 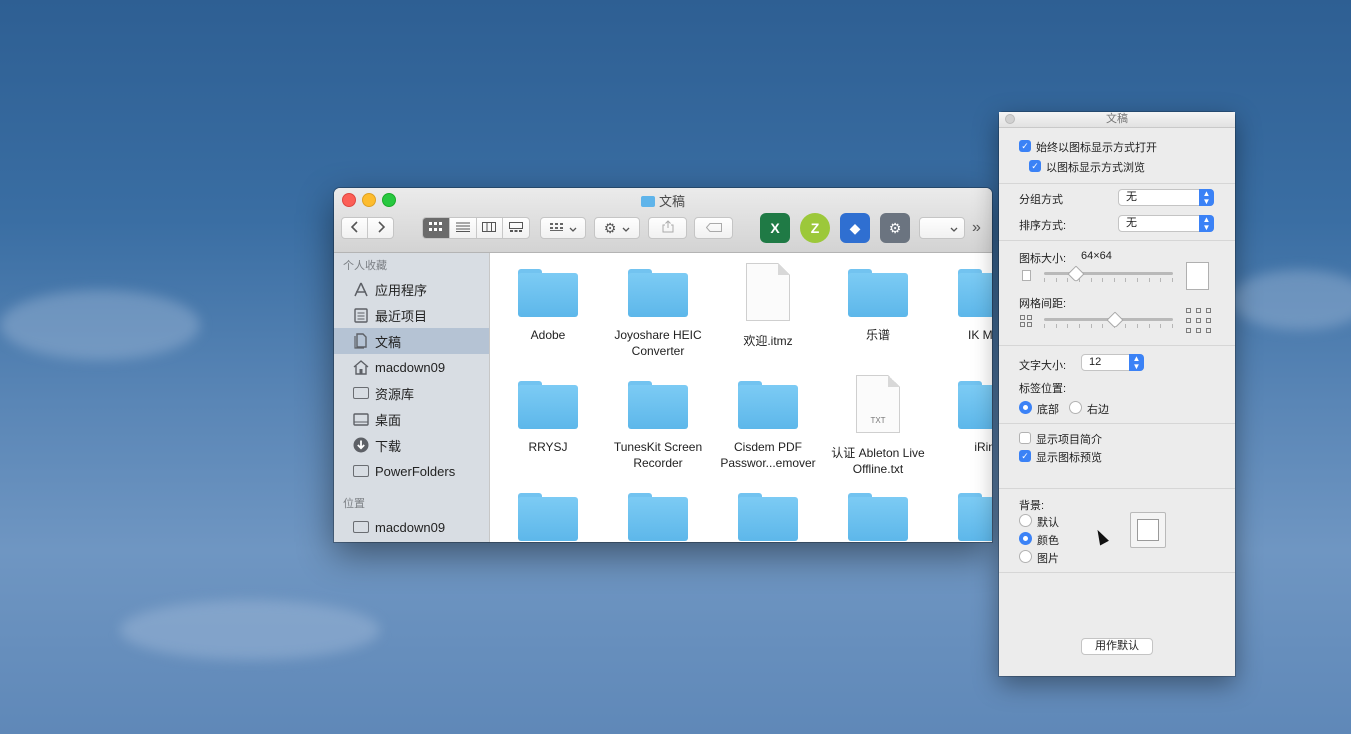 What do you see at coordinates (516, 228) in the screenshot?
I see `gallery-view-button` at bounding box center [516, 228].